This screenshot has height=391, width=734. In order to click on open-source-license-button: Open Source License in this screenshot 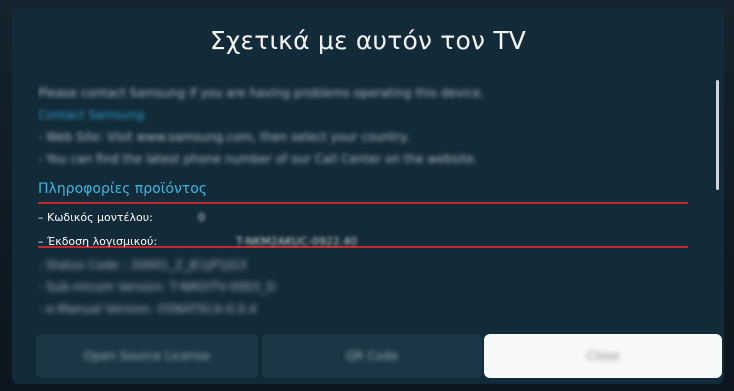, I will do `click(147, 356)`.